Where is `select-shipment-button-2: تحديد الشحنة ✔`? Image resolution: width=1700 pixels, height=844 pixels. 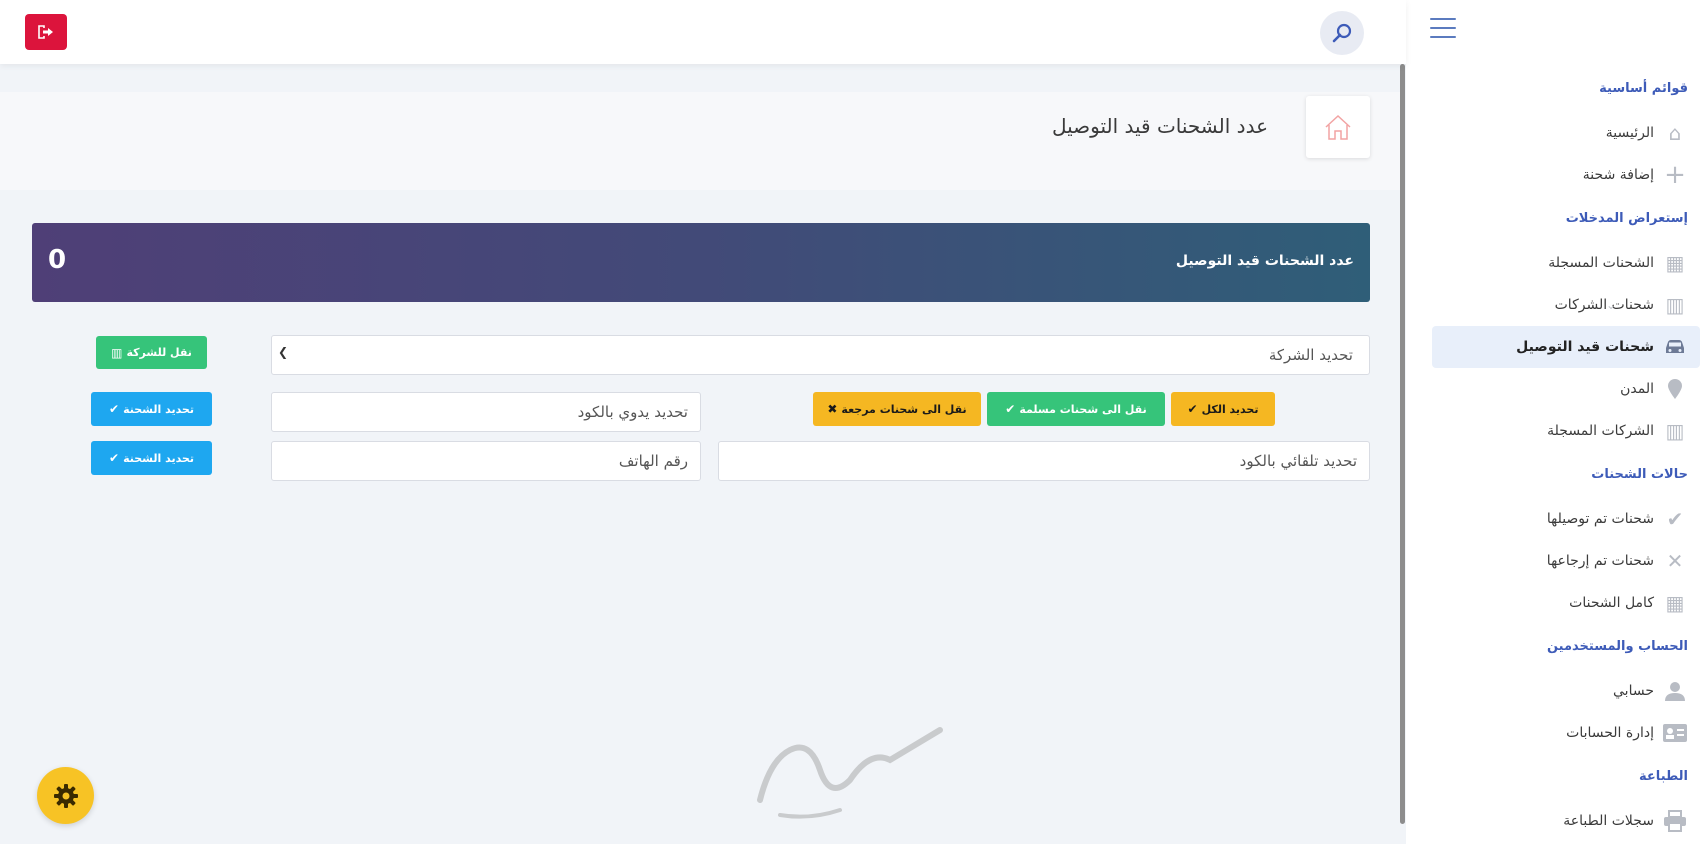
select-shipment-button-2: تحديد الشحنة ✔ is located at coordinates (151, 458).